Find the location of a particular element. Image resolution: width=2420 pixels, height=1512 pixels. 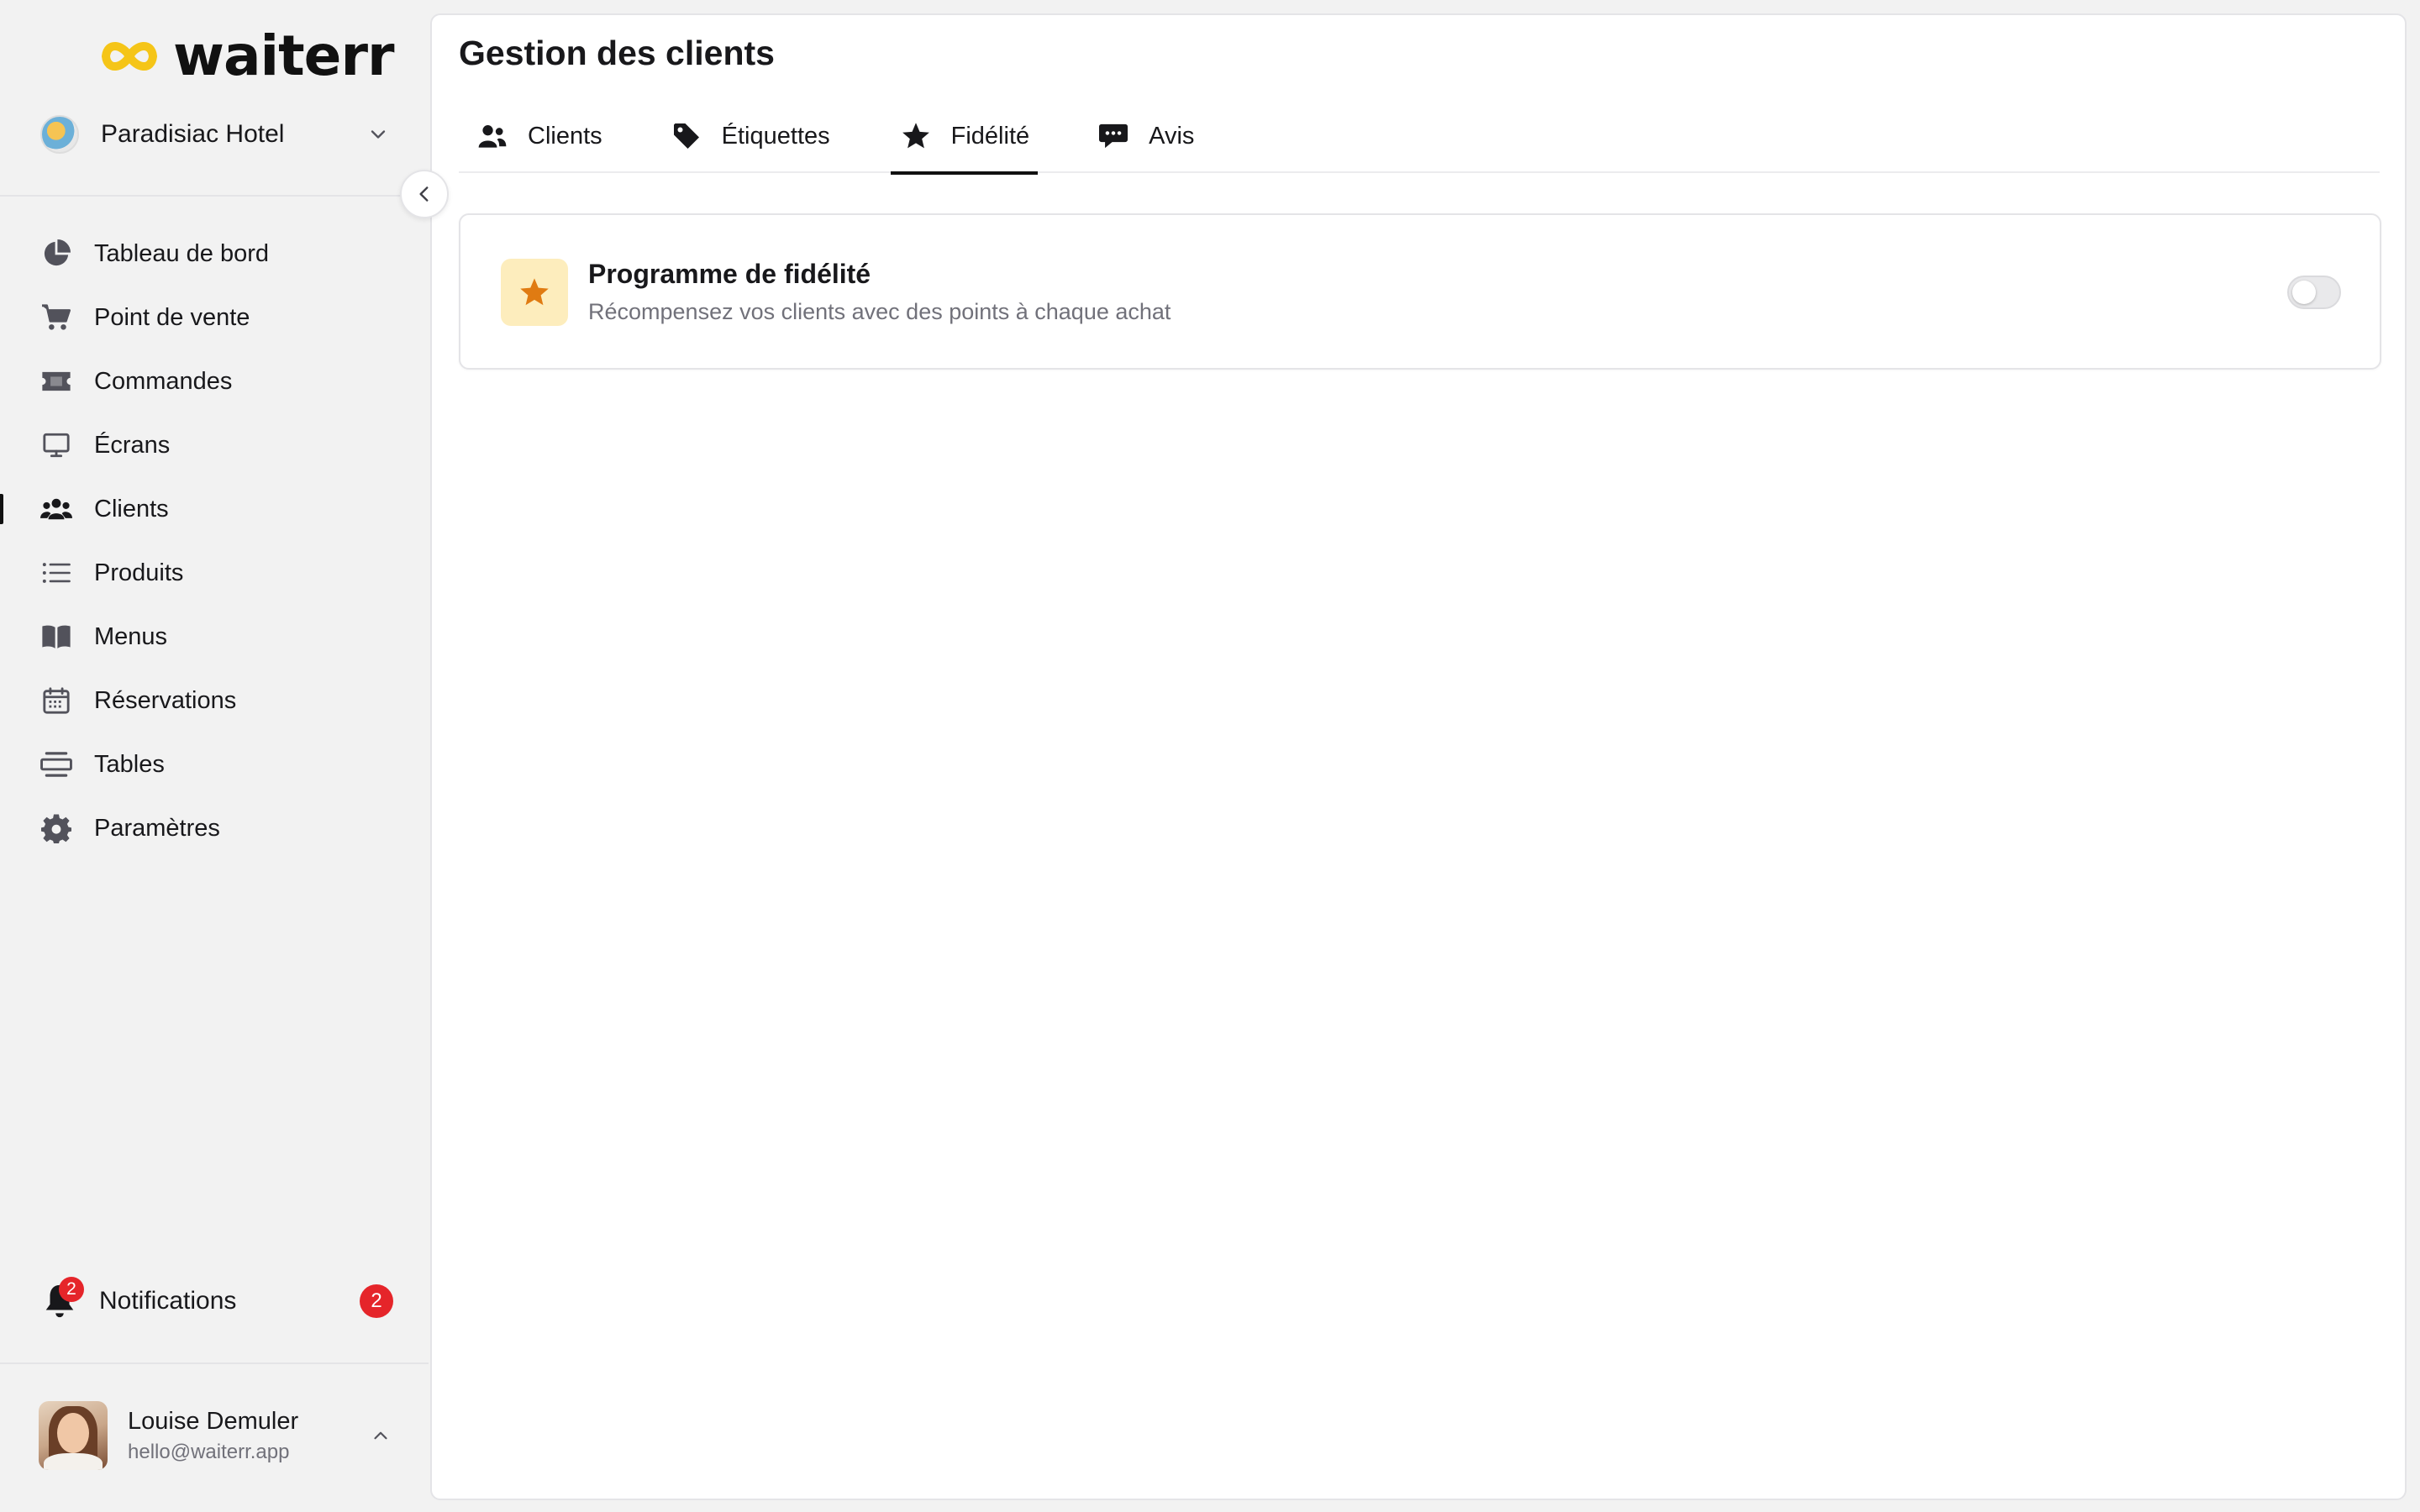

loyalty-icon-badge is located at coordinates (534, 292).